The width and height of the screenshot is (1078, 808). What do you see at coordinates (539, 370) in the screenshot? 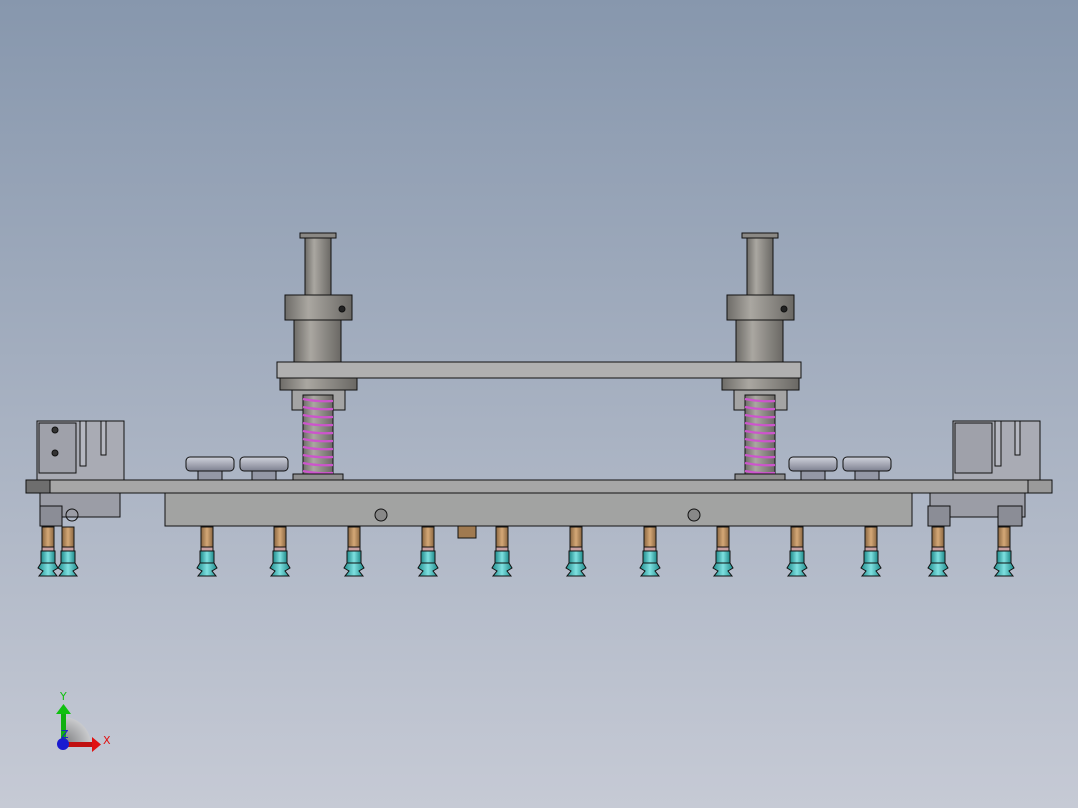
I see `upper-plate` at bounding box center [539, 370].